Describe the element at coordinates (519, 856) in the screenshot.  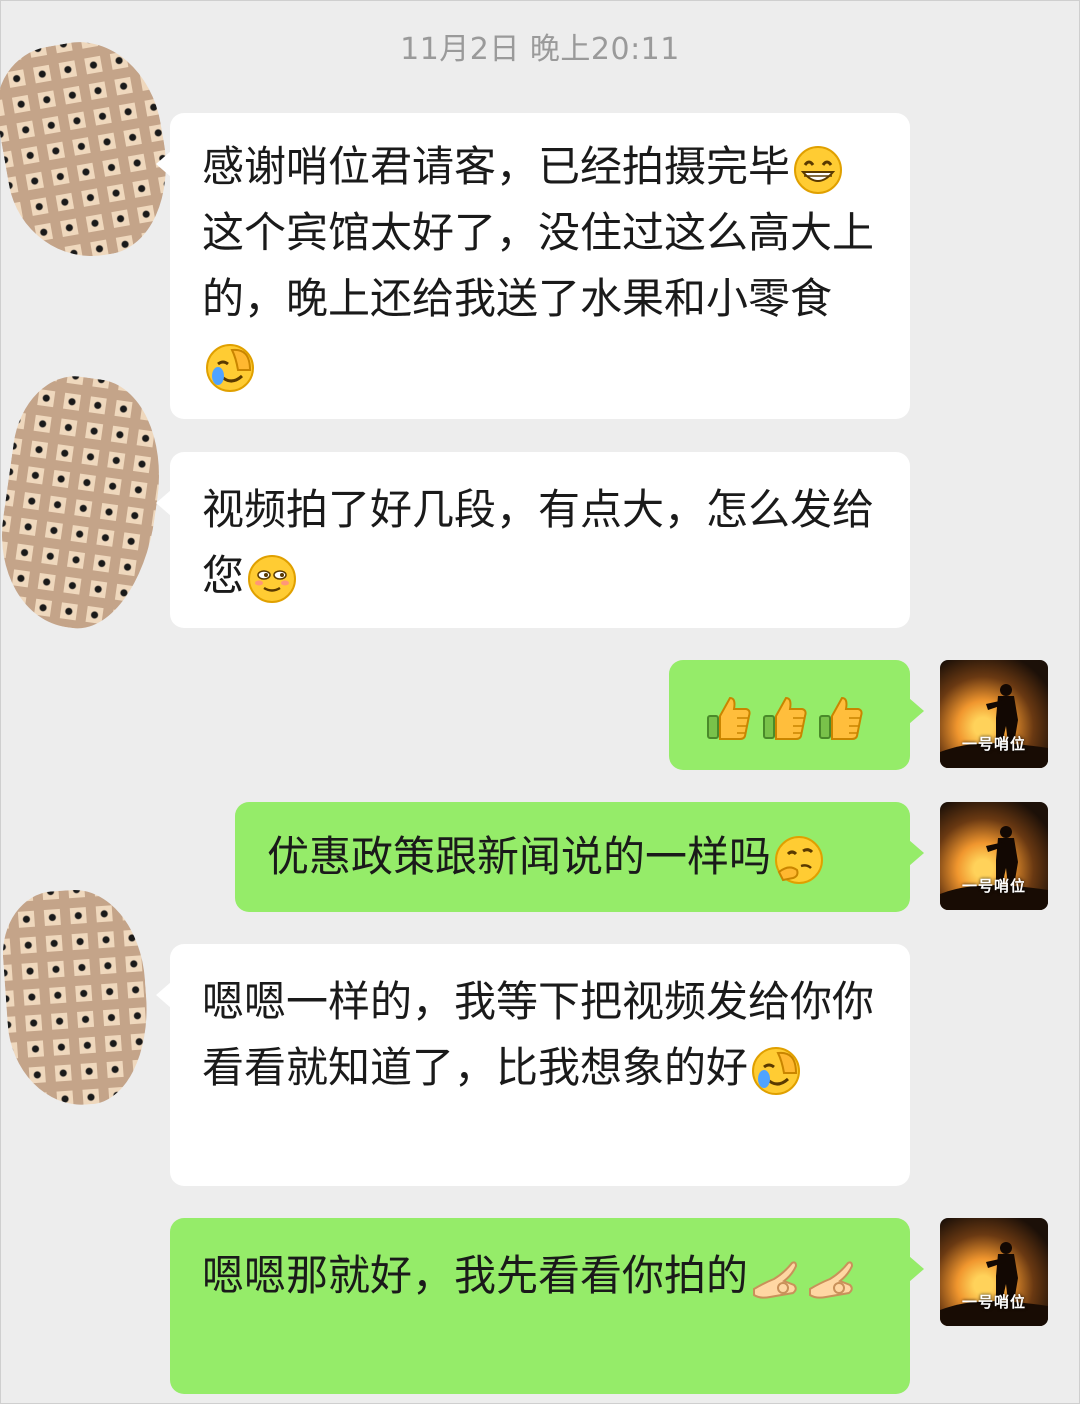
I see `message-text: 优惠政策跟新闻说的一样吗` at that location.